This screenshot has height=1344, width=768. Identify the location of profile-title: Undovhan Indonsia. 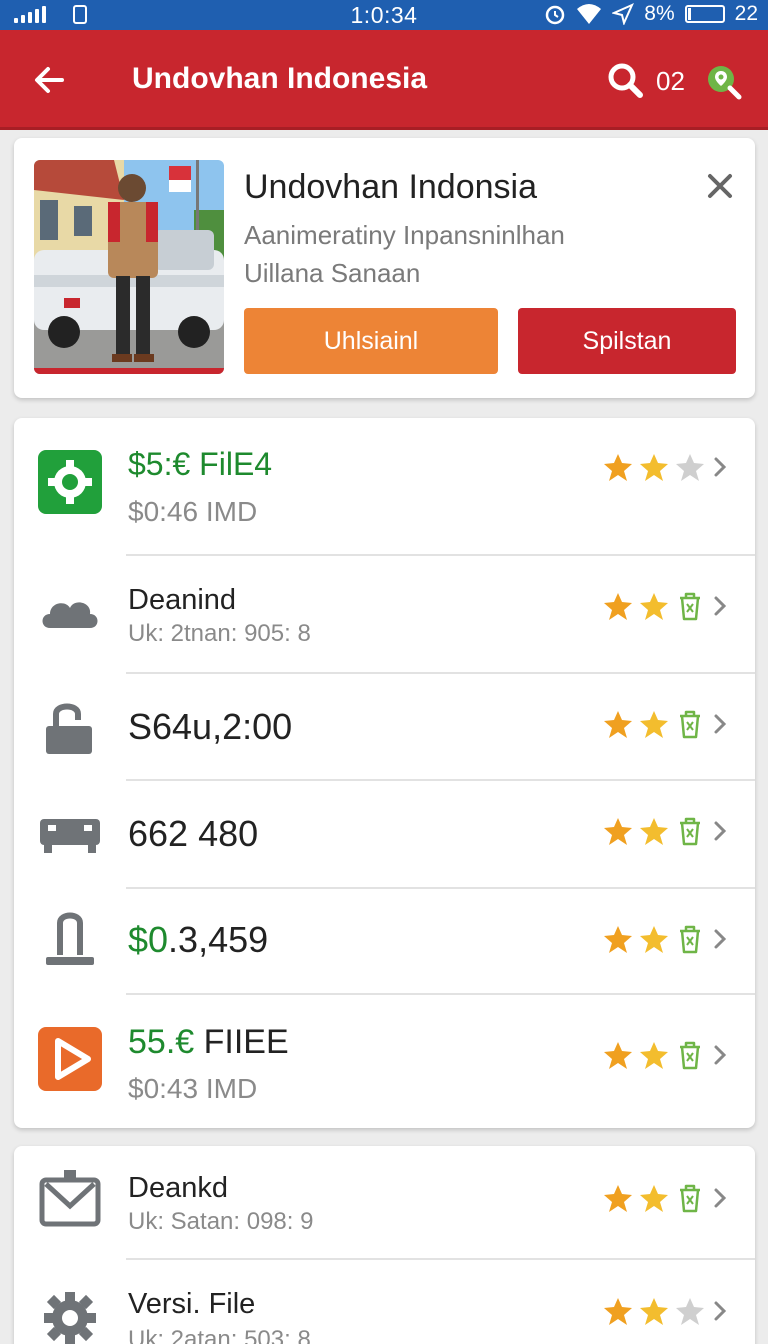
(391, 187).